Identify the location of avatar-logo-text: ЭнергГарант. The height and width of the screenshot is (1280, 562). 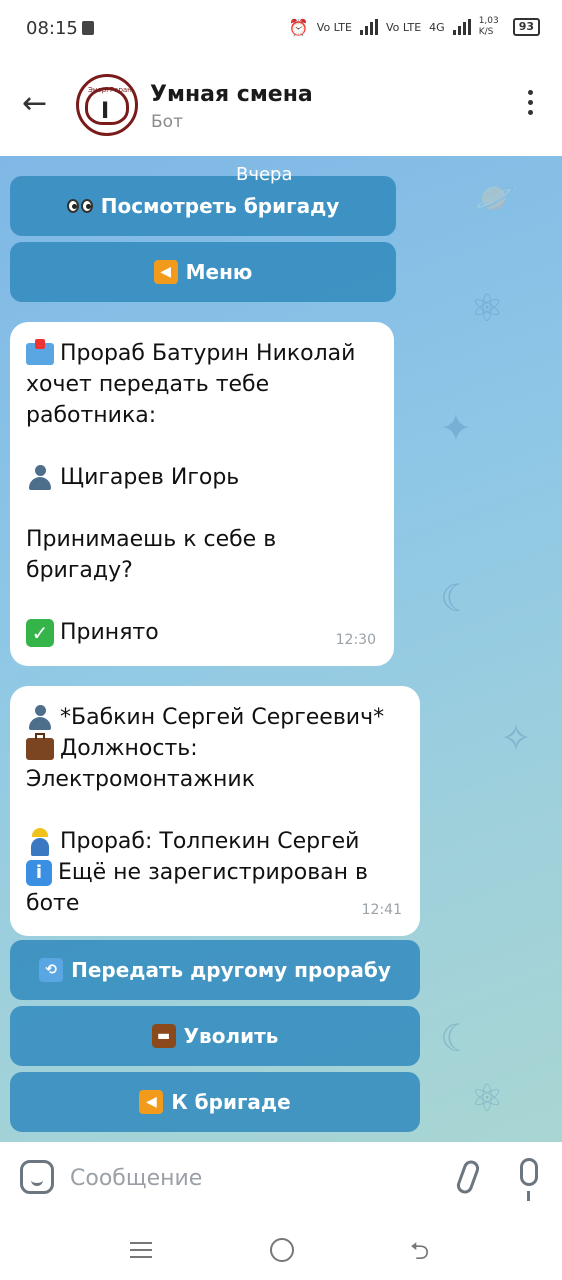
(112, 90).